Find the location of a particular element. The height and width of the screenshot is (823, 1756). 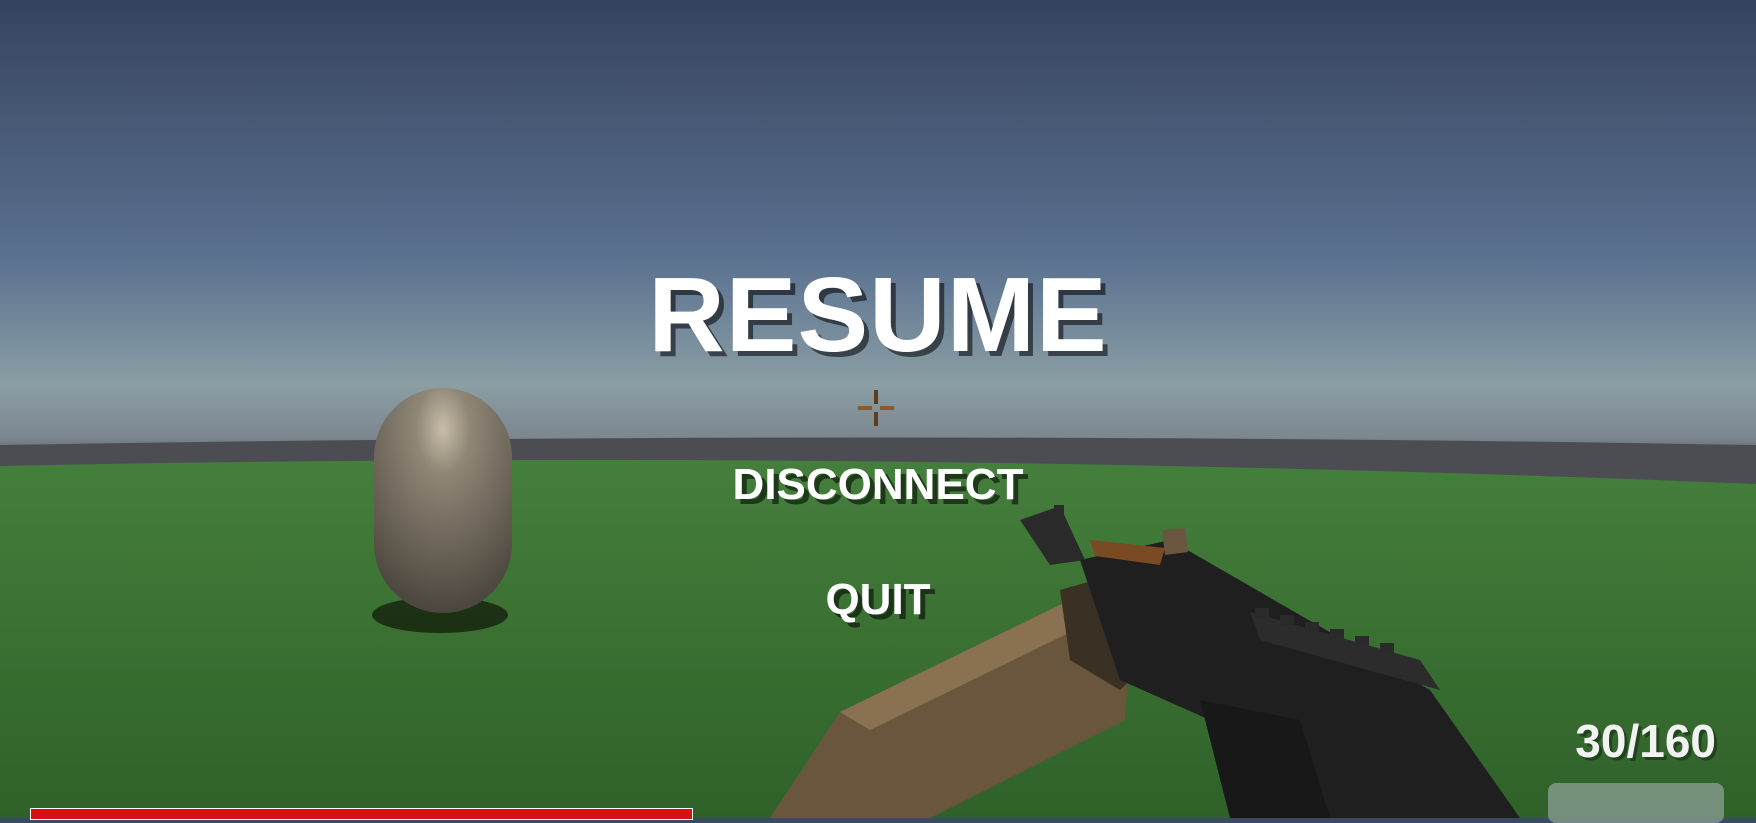

disconnect-button: DISCONNECT is located at coordinates (878, 485).